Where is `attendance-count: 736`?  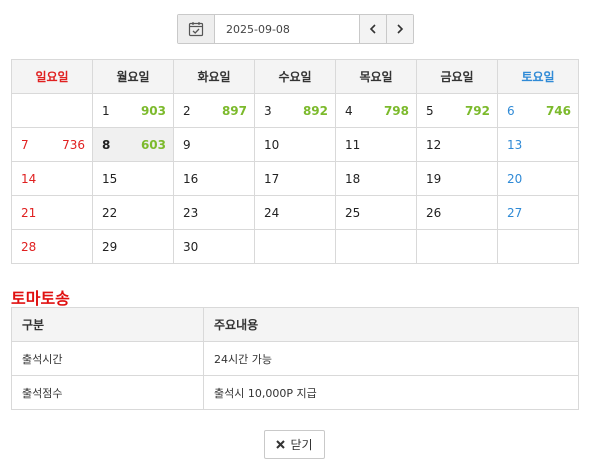
attendance-count: 736 is located at coordinates (73, 144).